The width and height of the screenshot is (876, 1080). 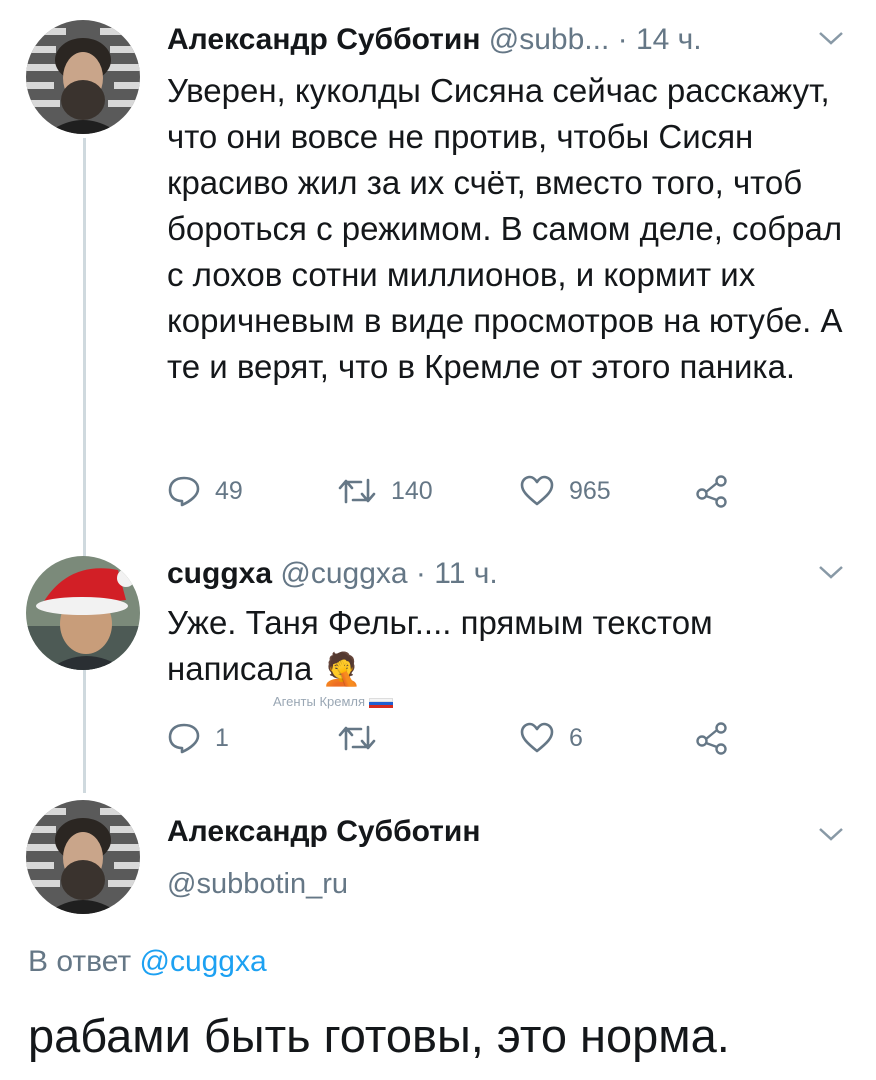 What do you see at coordinates (660, 39) in the screenshot?
I see `timestamp: · 14 ч.` at bounding box center [660, 39].